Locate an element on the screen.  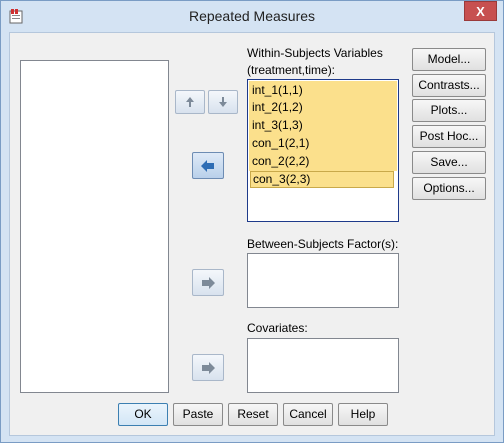
list-item: con_2(2,2) is located at coordinates (322, 161).